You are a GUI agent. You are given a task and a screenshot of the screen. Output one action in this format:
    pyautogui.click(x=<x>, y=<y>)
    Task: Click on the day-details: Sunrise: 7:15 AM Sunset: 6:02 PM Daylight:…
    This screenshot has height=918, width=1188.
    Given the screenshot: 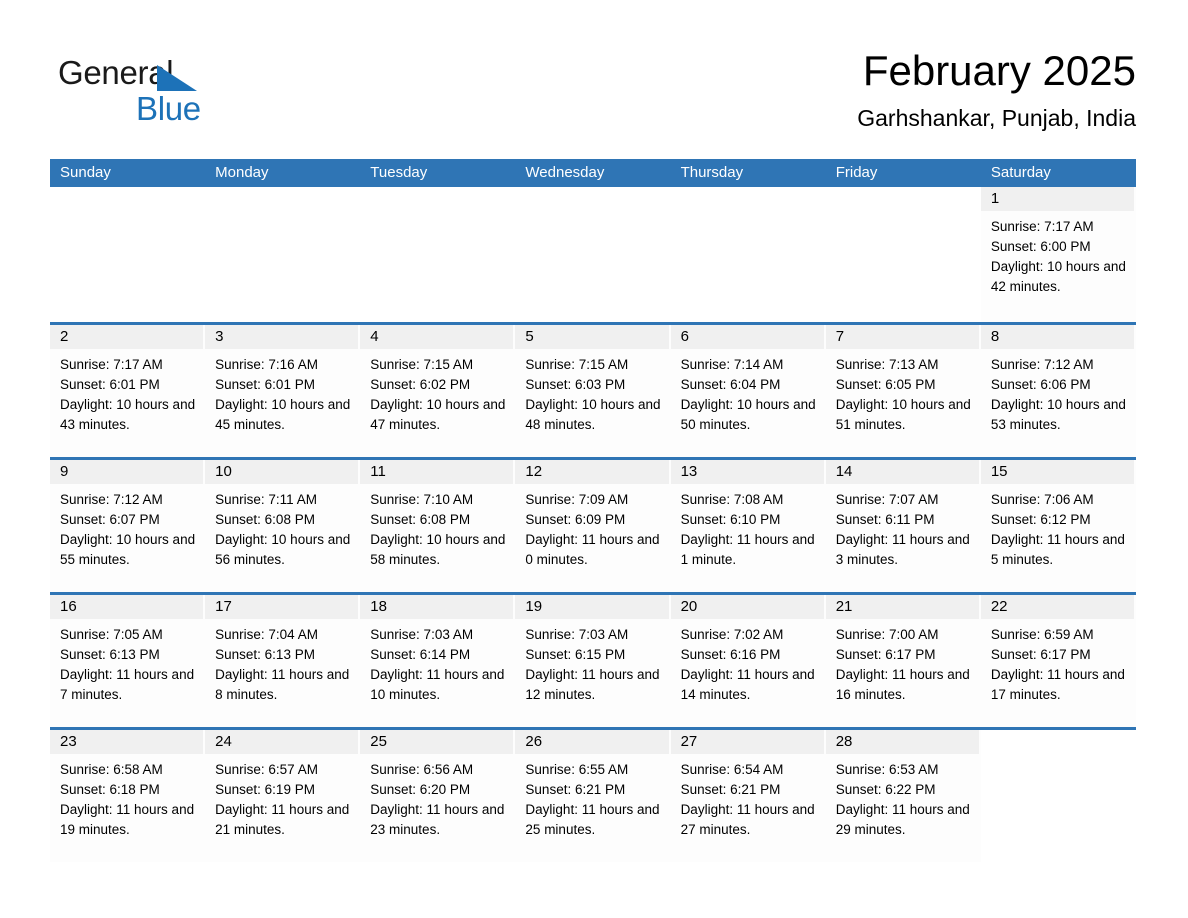 What is the action you would take?
    pyautogui.click(x=436, y=392)
    